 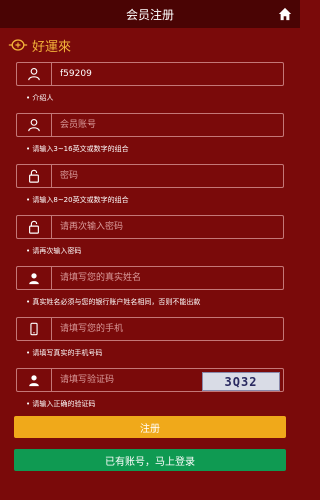 I want to click on real-name-input, so click(x=167, y=278).